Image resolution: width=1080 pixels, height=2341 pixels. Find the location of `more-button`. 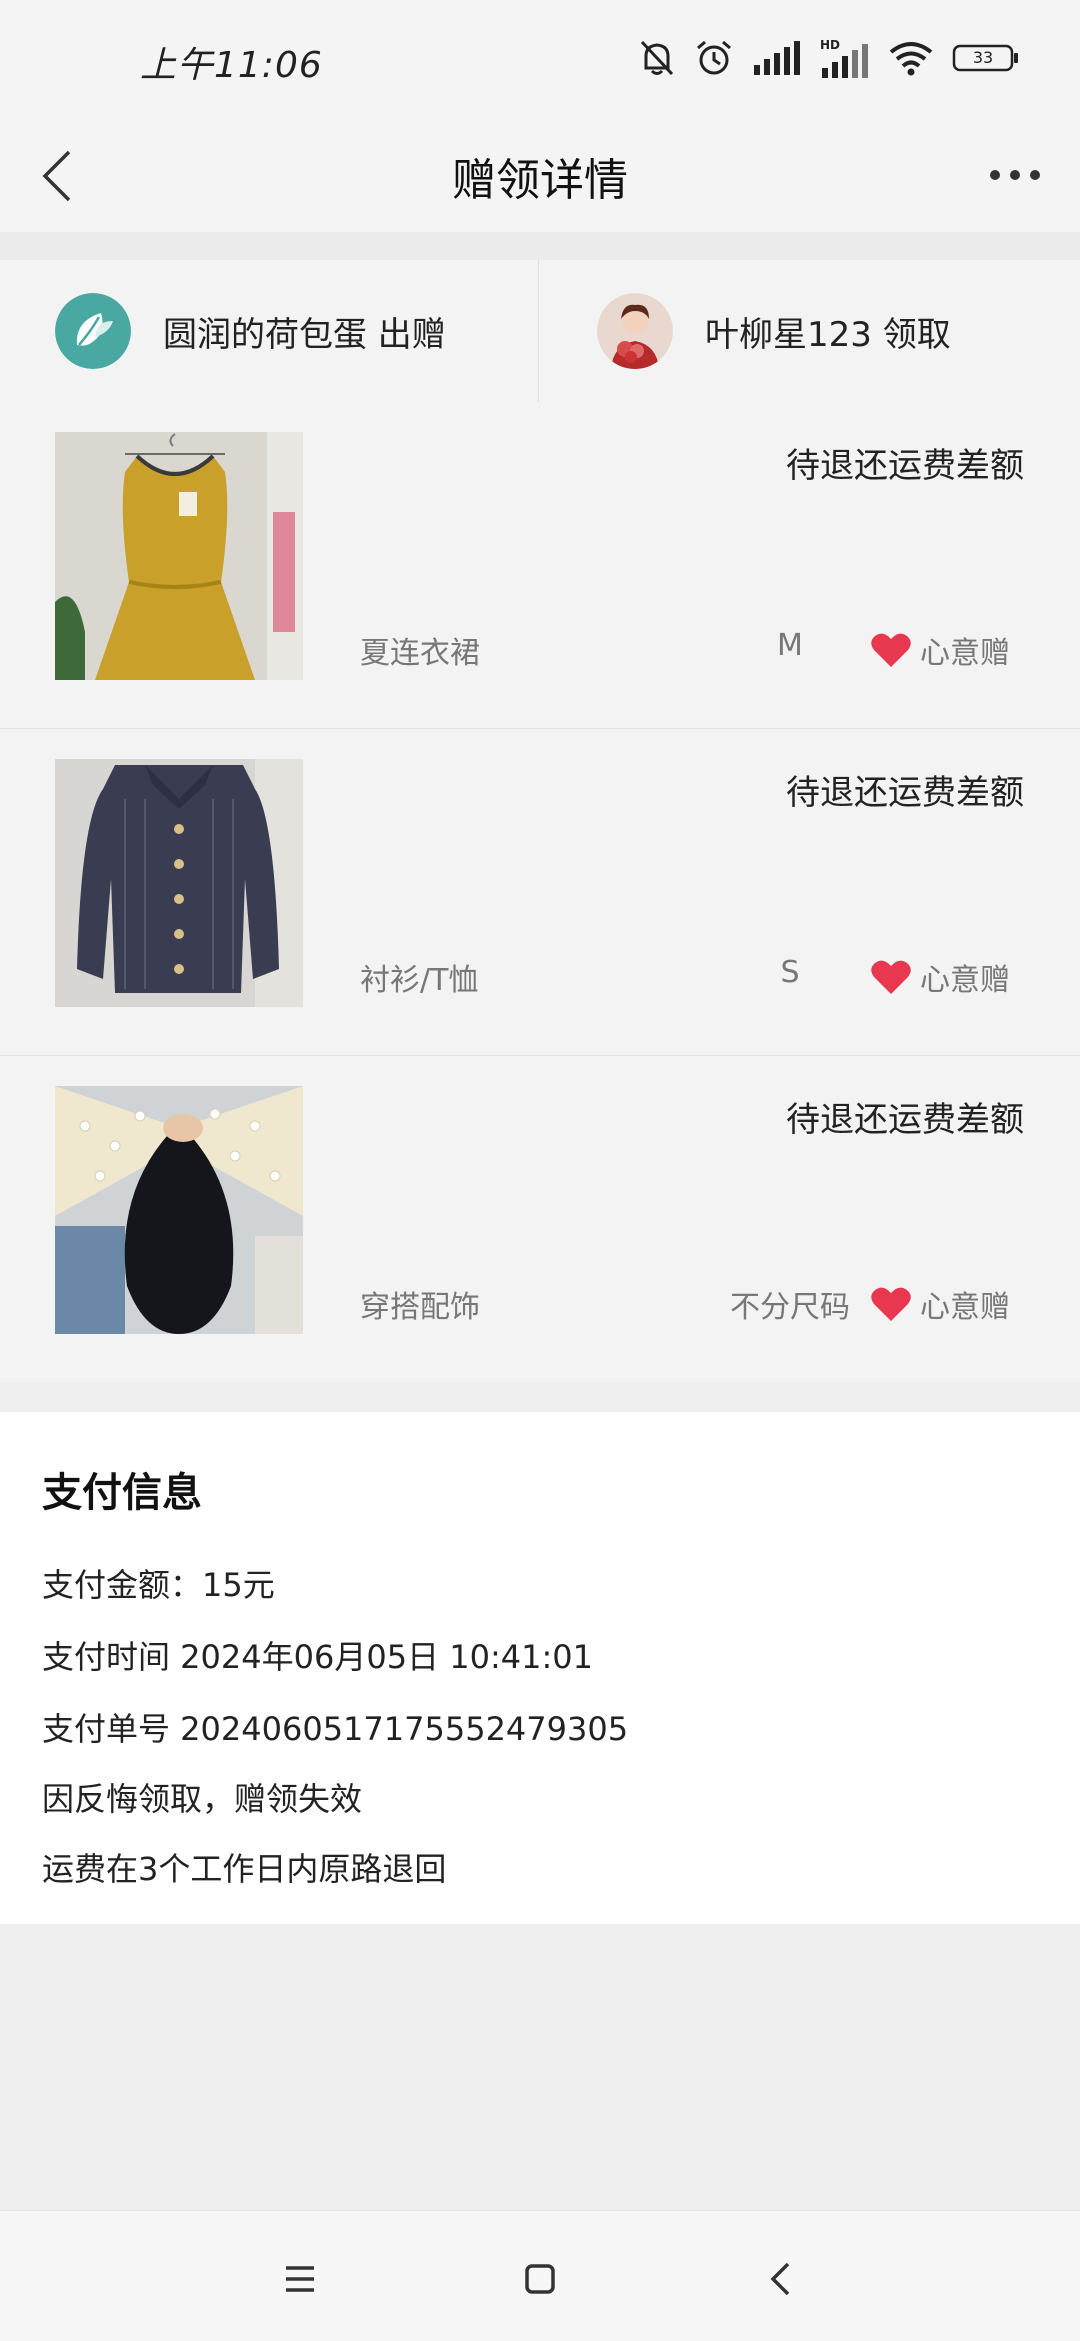

more-button is located at coordinates (1015, 175).